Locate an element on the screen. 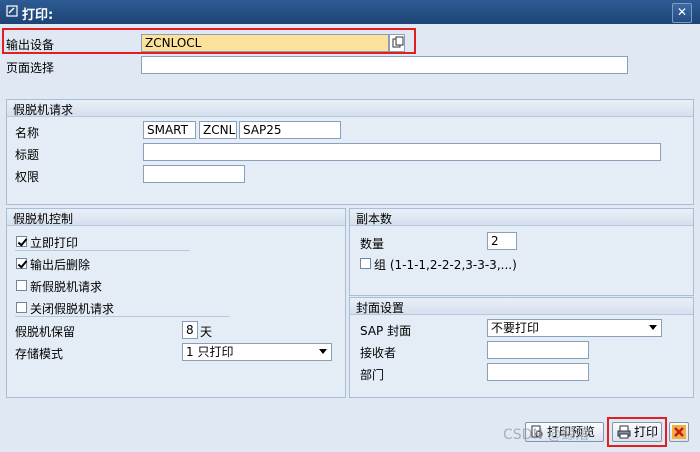 The image size is (700, 452). authority-label: 权限 is located at coordinates (27, 177).